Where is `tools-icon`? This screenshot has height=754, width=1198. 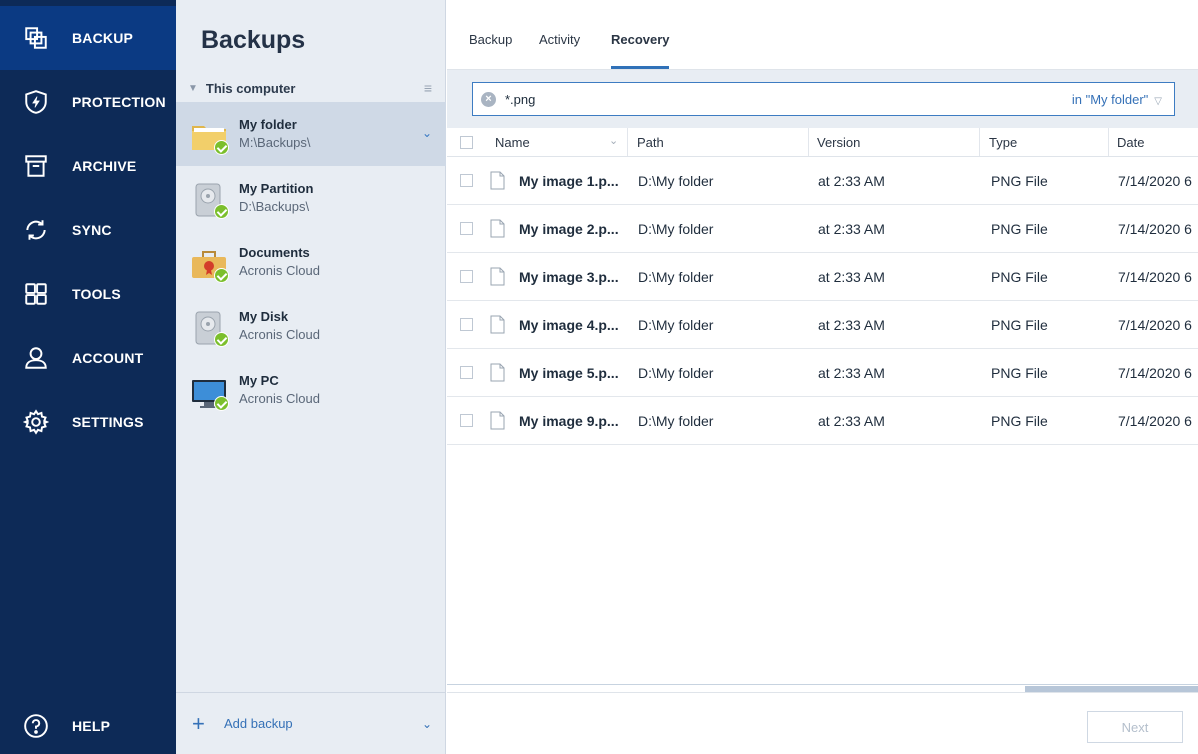 tools-icon is located at coordinates (36, 294).